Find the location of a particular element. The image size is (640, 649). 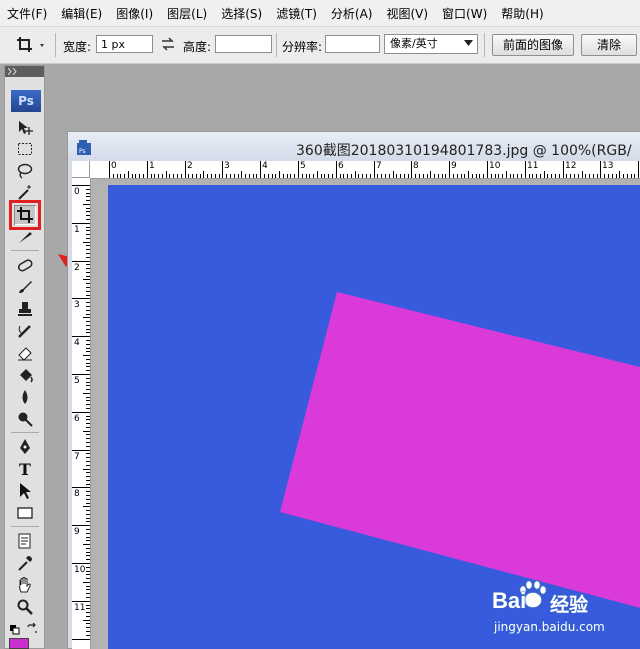

blur-icon is located at coordinates (25, 397).